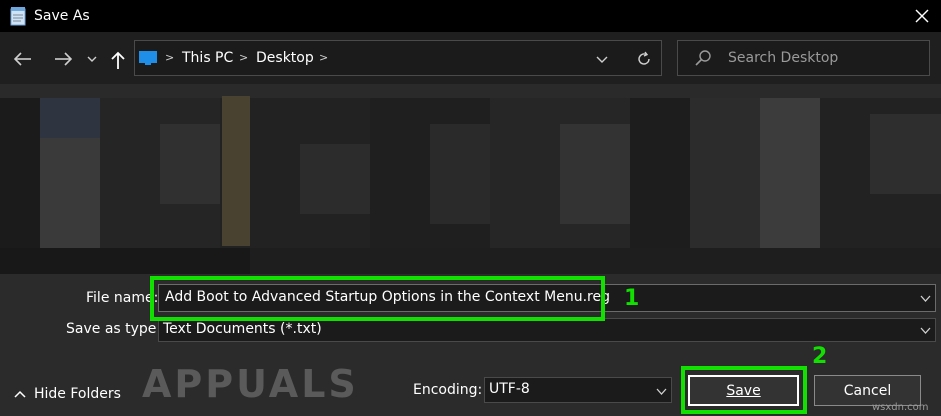 The width and height of the screenshot is (941, 416). What do you see at coordinates (122, 298) in the screenshot?
I see `filename-label: File name:` at bounding box center [122, 298].